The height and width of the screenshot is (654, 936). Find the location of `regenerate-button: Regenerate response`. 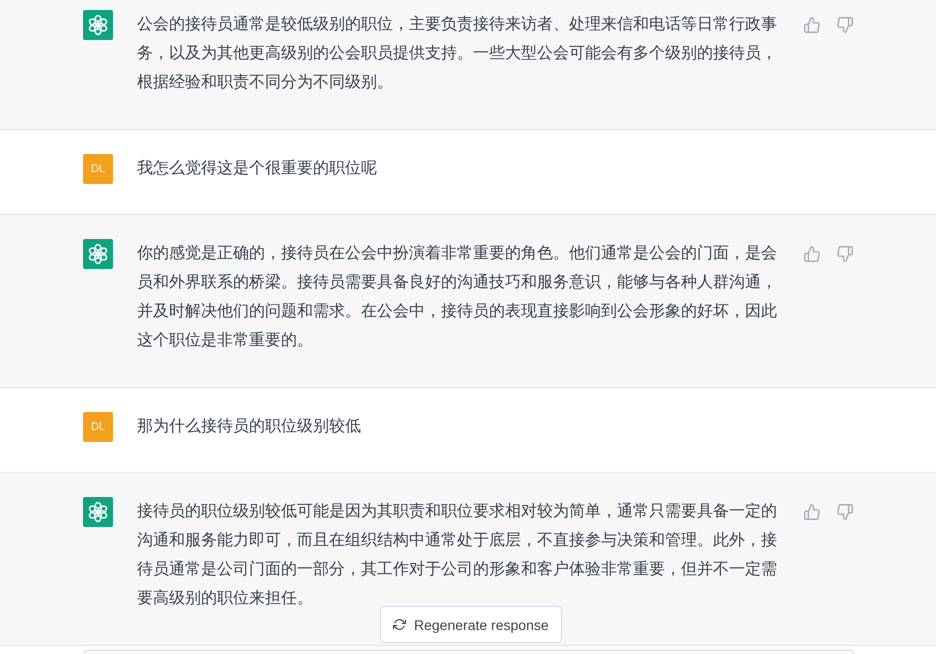

regenerate-button: Regenerate response is located at coordinates (471, 624).